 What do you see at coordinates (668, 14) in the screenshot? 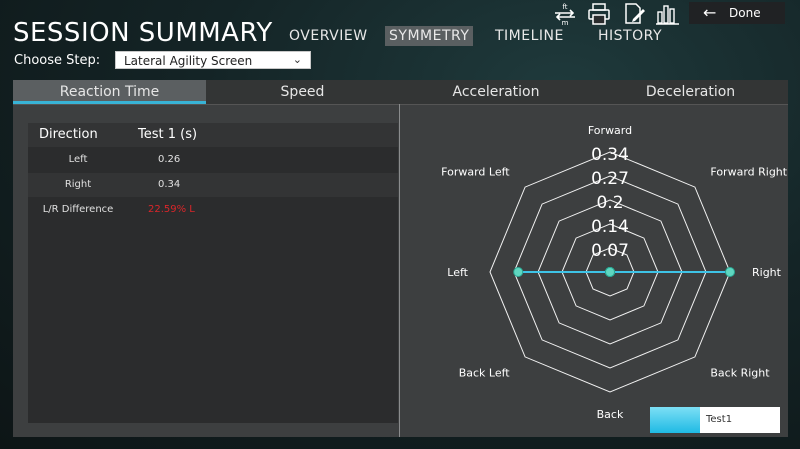
I see `bar-chart-icon` at bounding box center [668, 14].